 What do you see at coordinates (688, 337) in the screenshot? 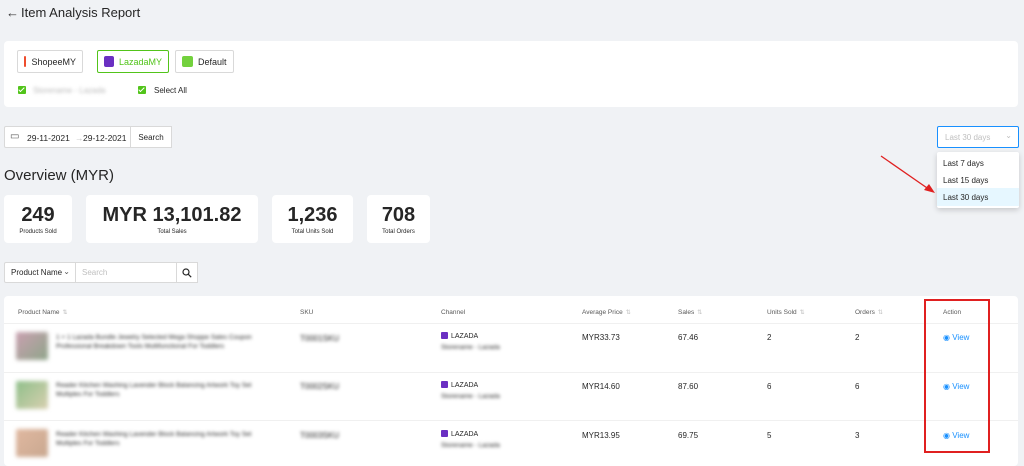
I see `sales-value: 67.46` at bounding box center [688, 337].